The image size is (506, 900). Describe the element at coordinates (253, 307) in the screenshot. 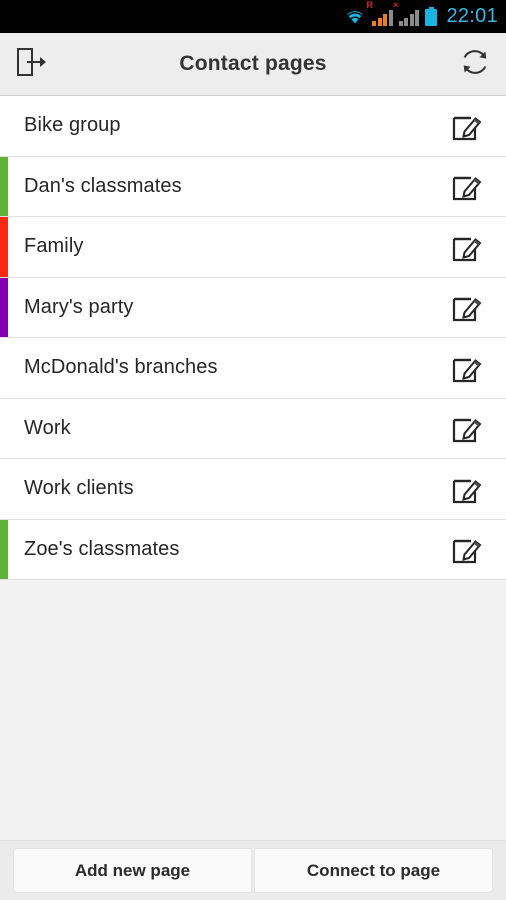

I see `table-row: Mary's party` at that location.